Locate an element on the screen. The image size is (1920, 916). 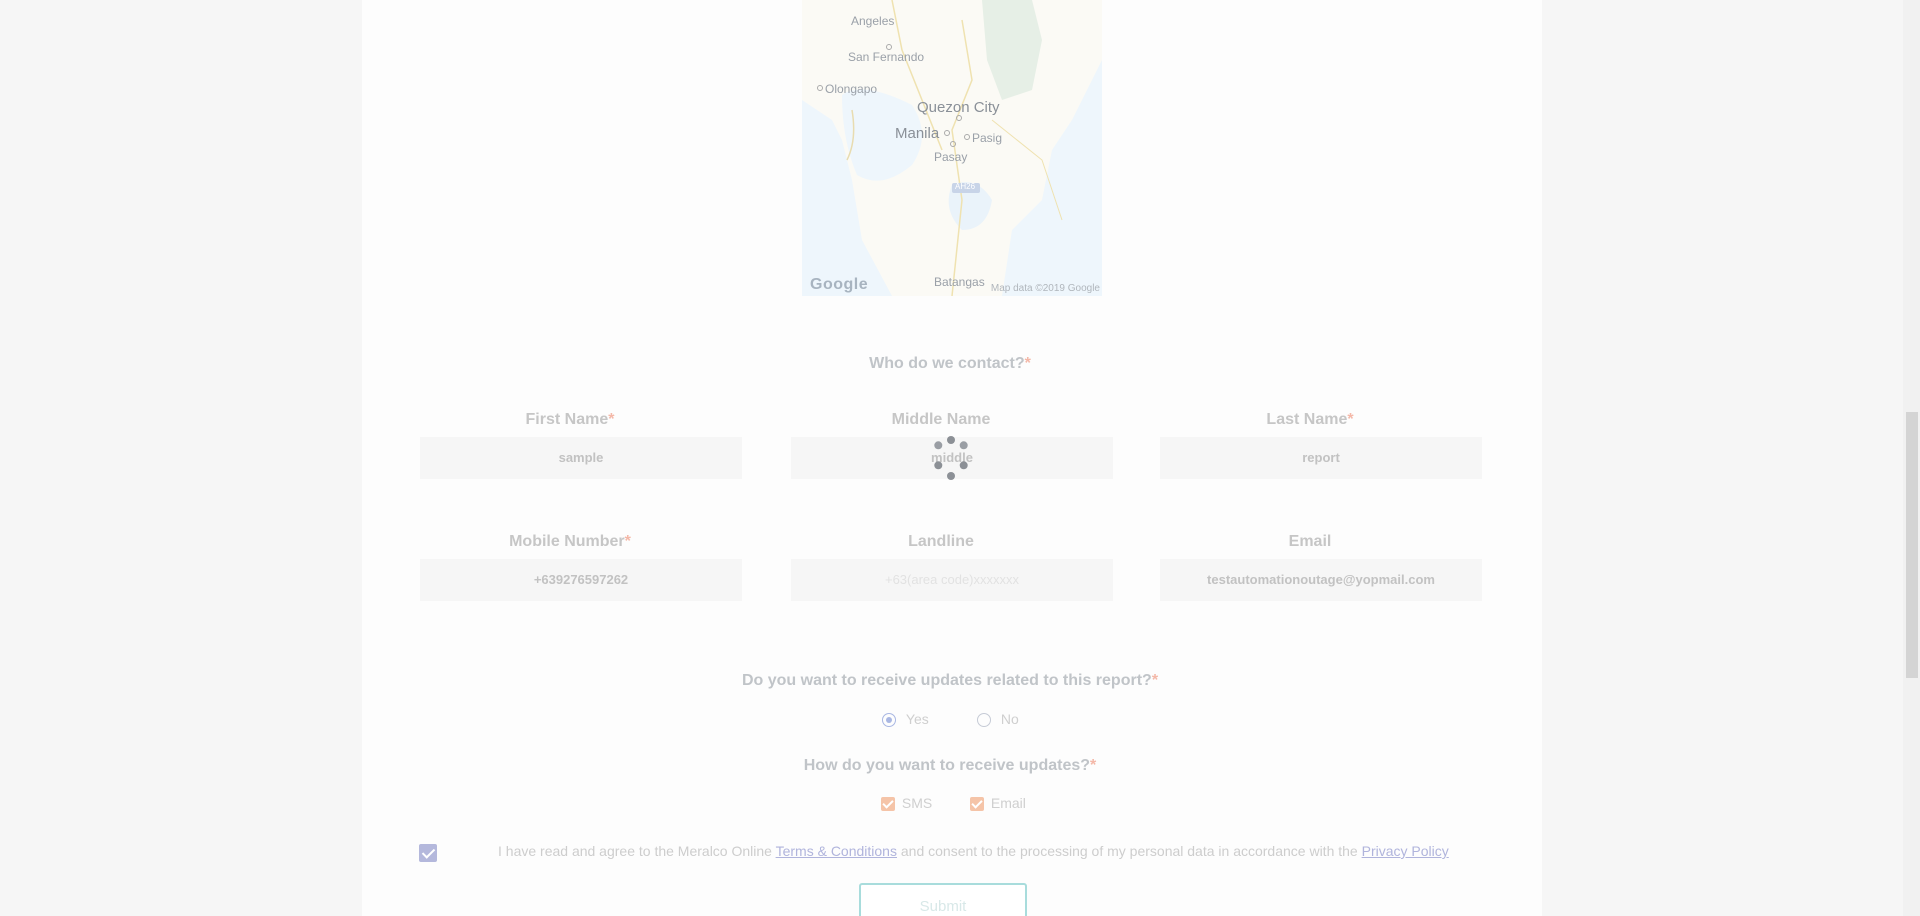
page-scrollbar is located at coordinates (1911, 458).